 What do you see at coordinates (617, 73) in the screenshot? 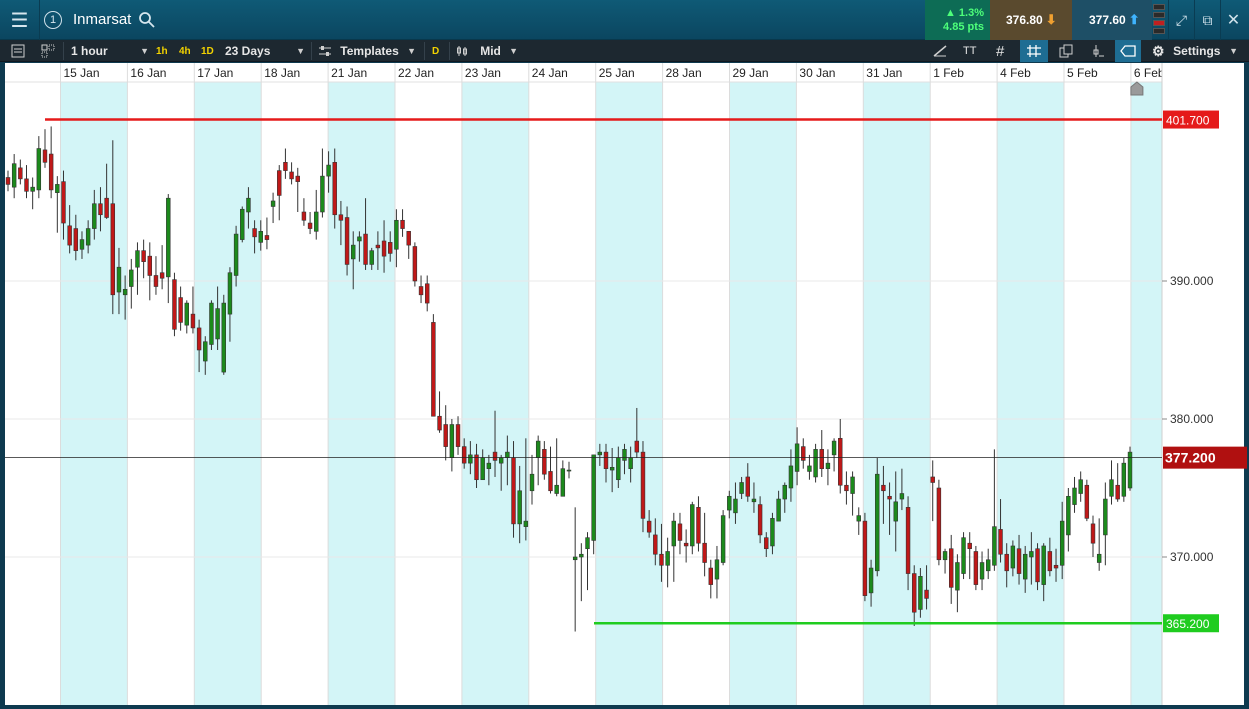
I see `date-tick-label: 25 Jan` at bounding box center [617, 73].